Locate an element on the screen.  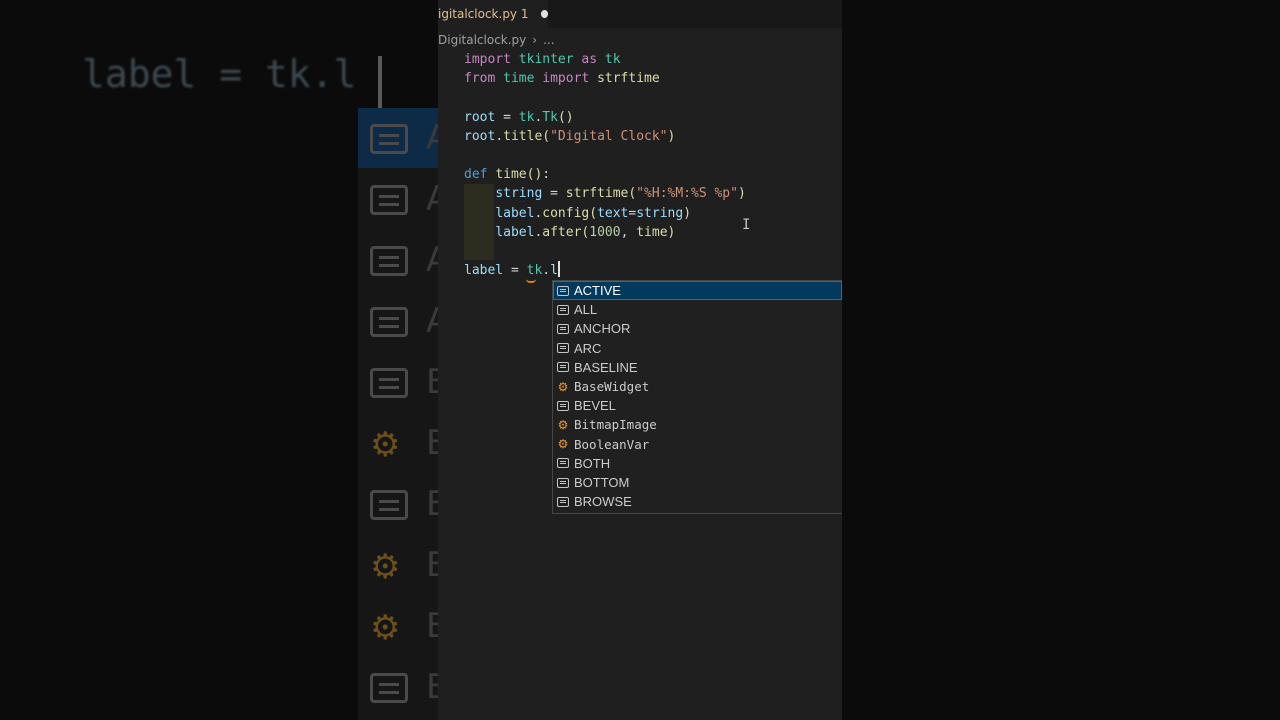
code-line-1: import tkinter as tk is located at coordinates (542, 59).